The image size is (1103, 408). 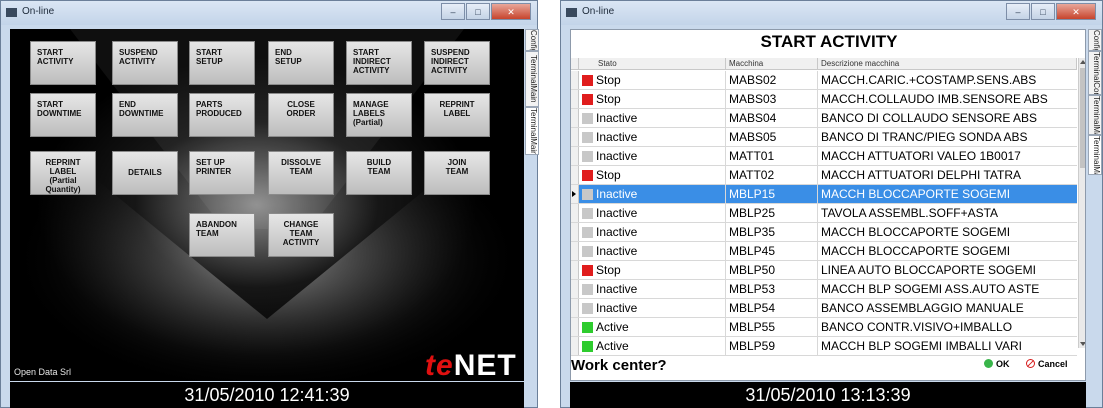 What do you see at coordinates (1047, 364) in the screenshot?
I see `cancel-button: Cancel` at bounding box center [1047, 364].